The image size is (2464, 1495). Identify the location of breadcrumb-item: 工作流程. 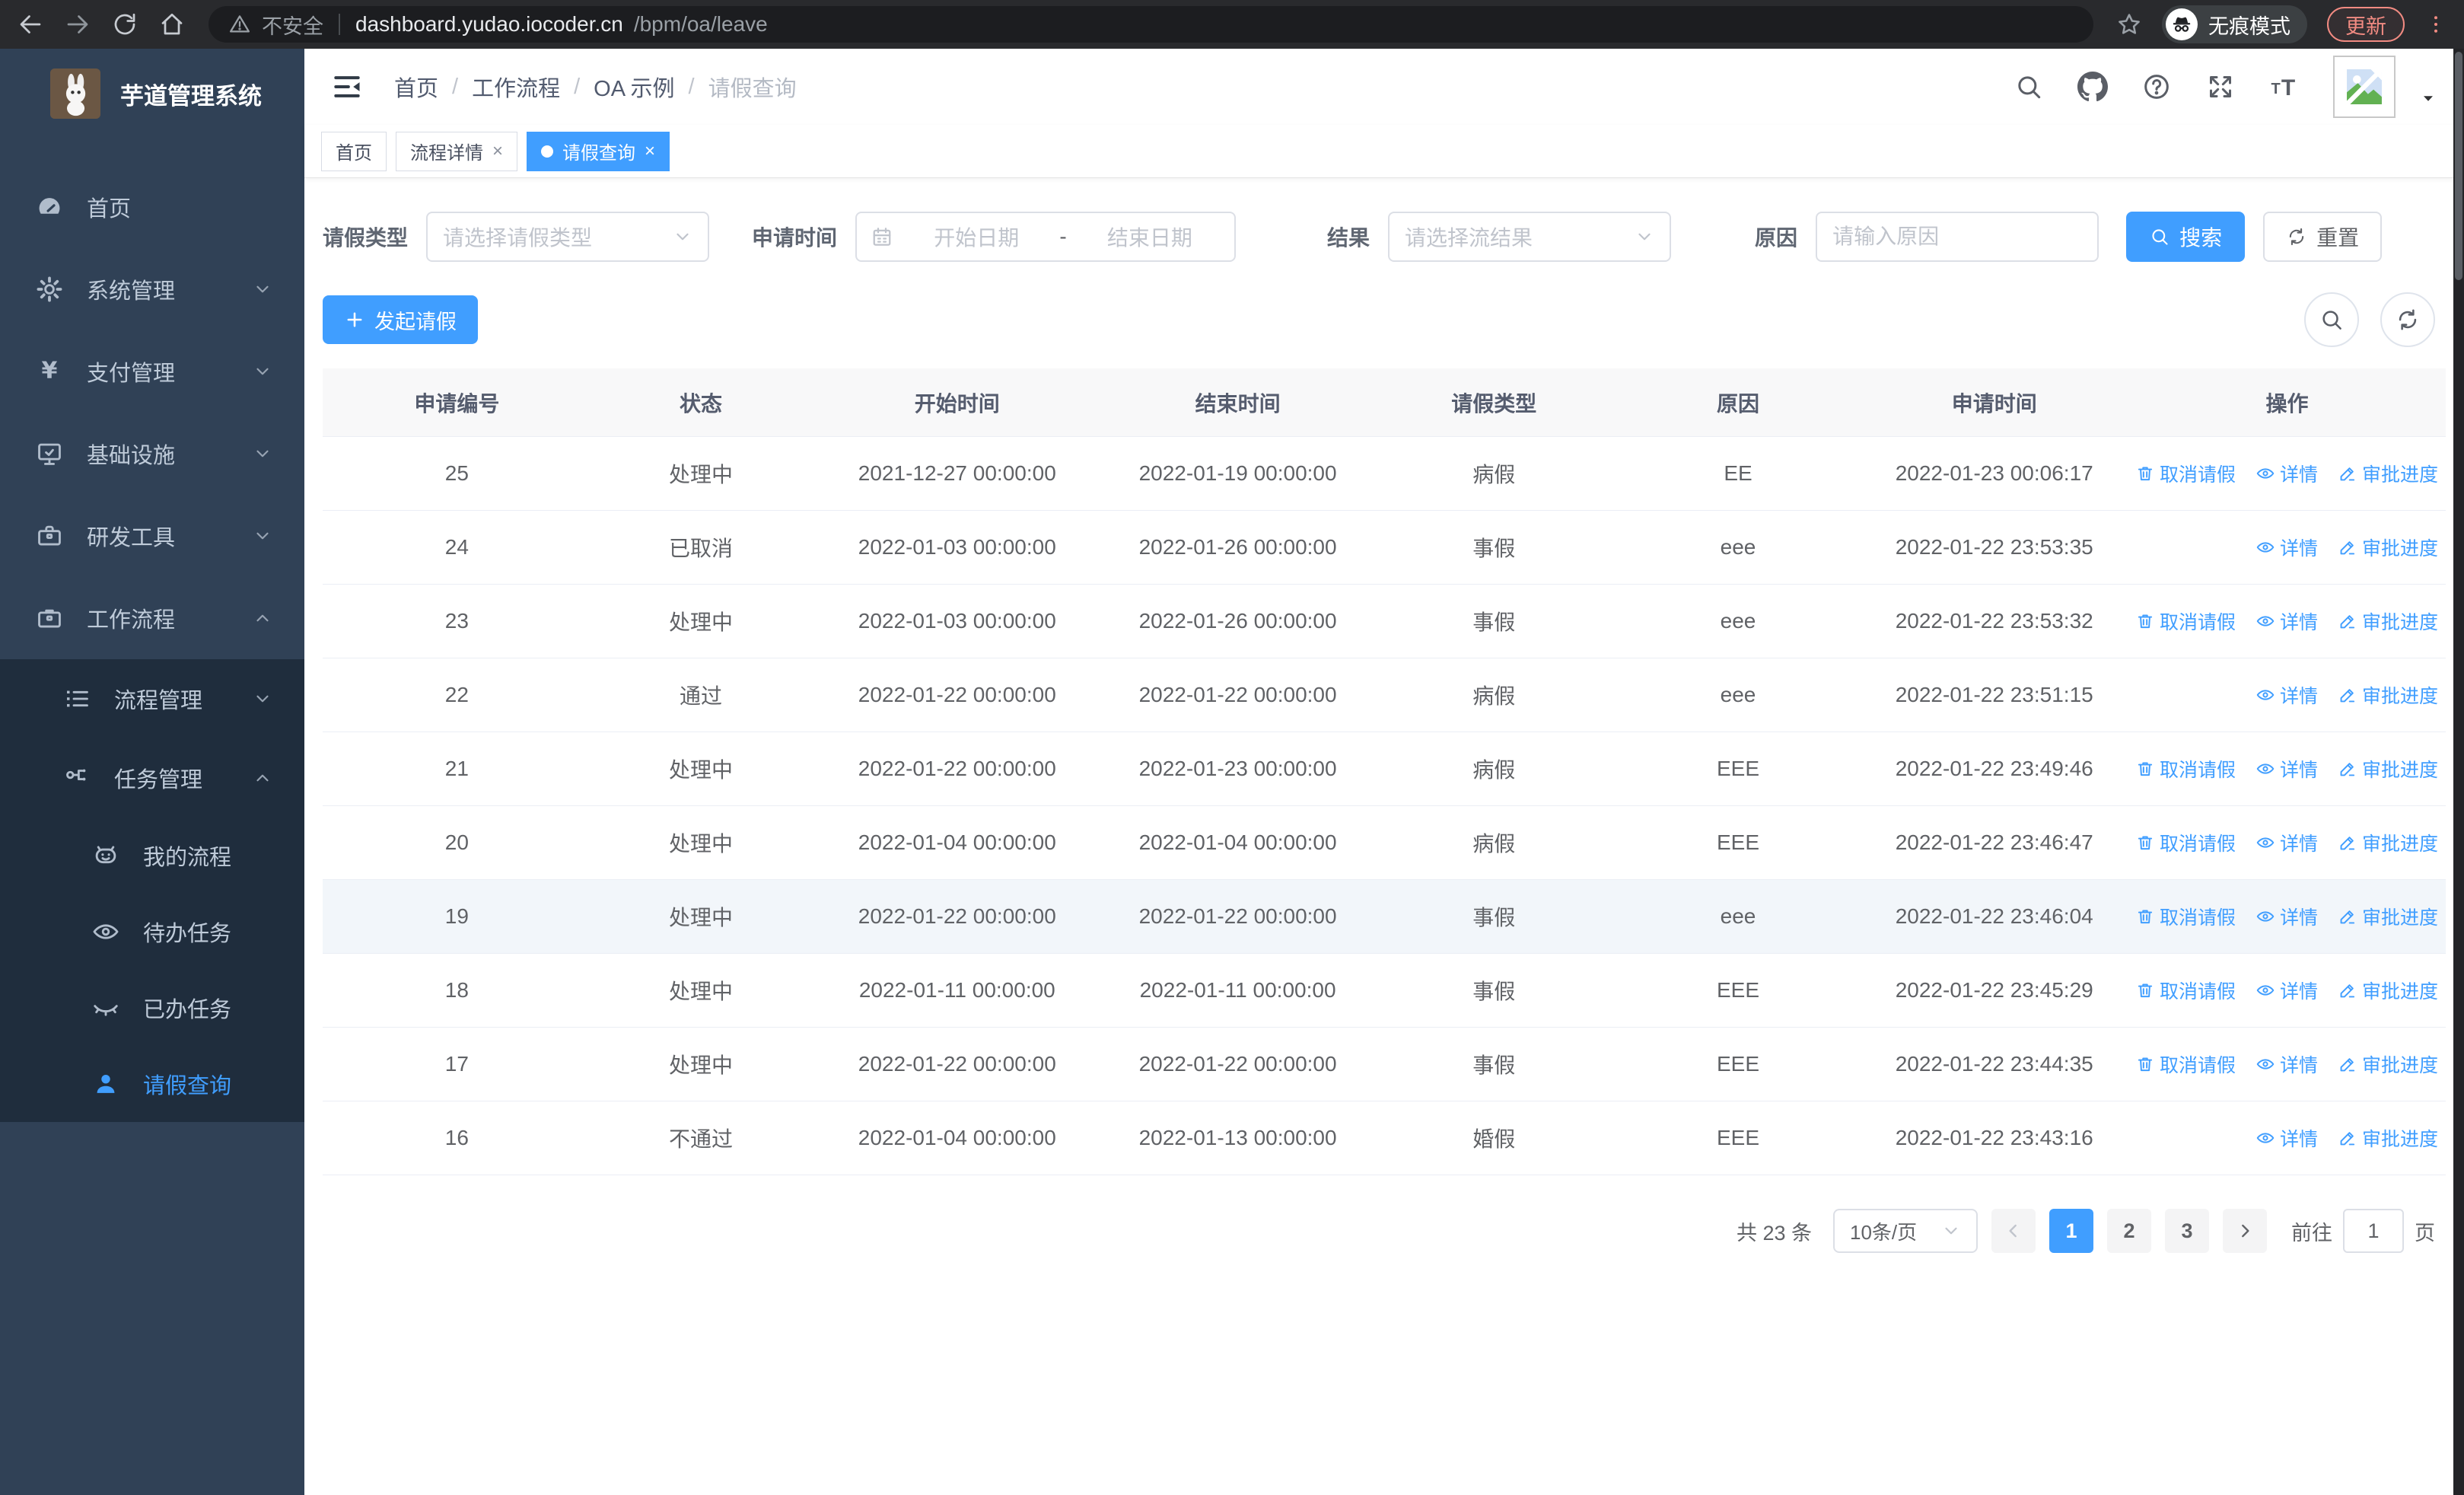
(516, 87).